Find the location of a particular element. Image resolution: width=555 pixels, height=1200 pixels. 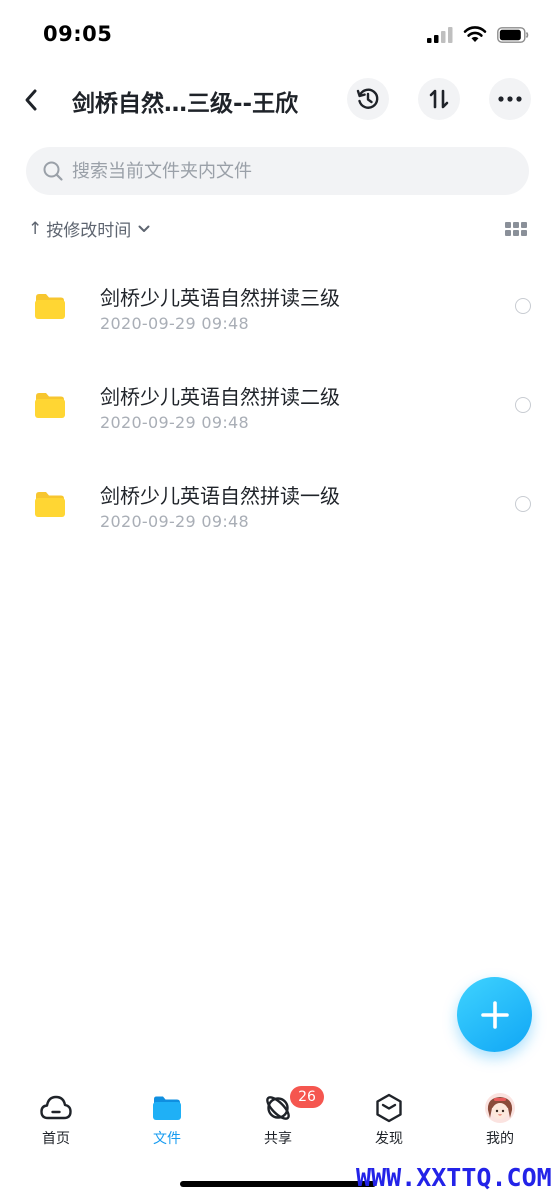

tab-label: 共享 is located at coordinates (278, 1139).